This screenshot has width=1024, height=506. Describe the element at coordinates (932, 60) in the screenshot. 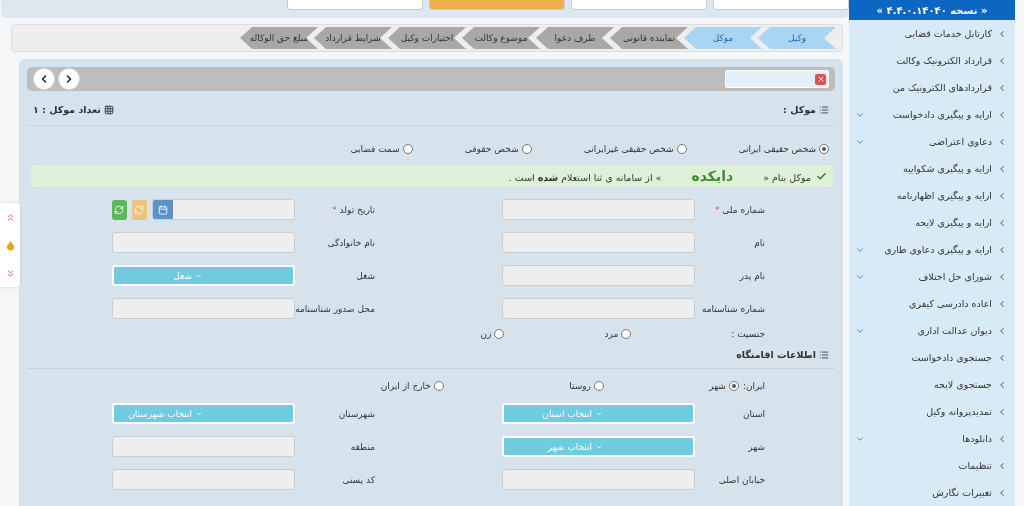

I see `menu-item: قرارداد الکترونیک وکالت` at that location.